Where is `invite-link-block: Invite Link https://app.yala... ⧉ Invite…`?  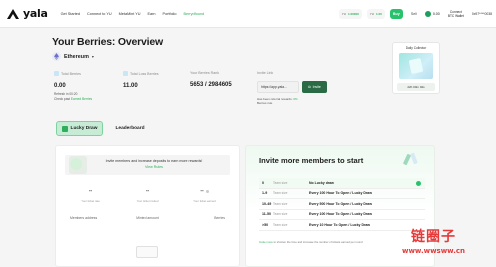
invite-link-block: Invite Link https://app.yala... ⧉ Invite… is located at coordinates (296, 88).